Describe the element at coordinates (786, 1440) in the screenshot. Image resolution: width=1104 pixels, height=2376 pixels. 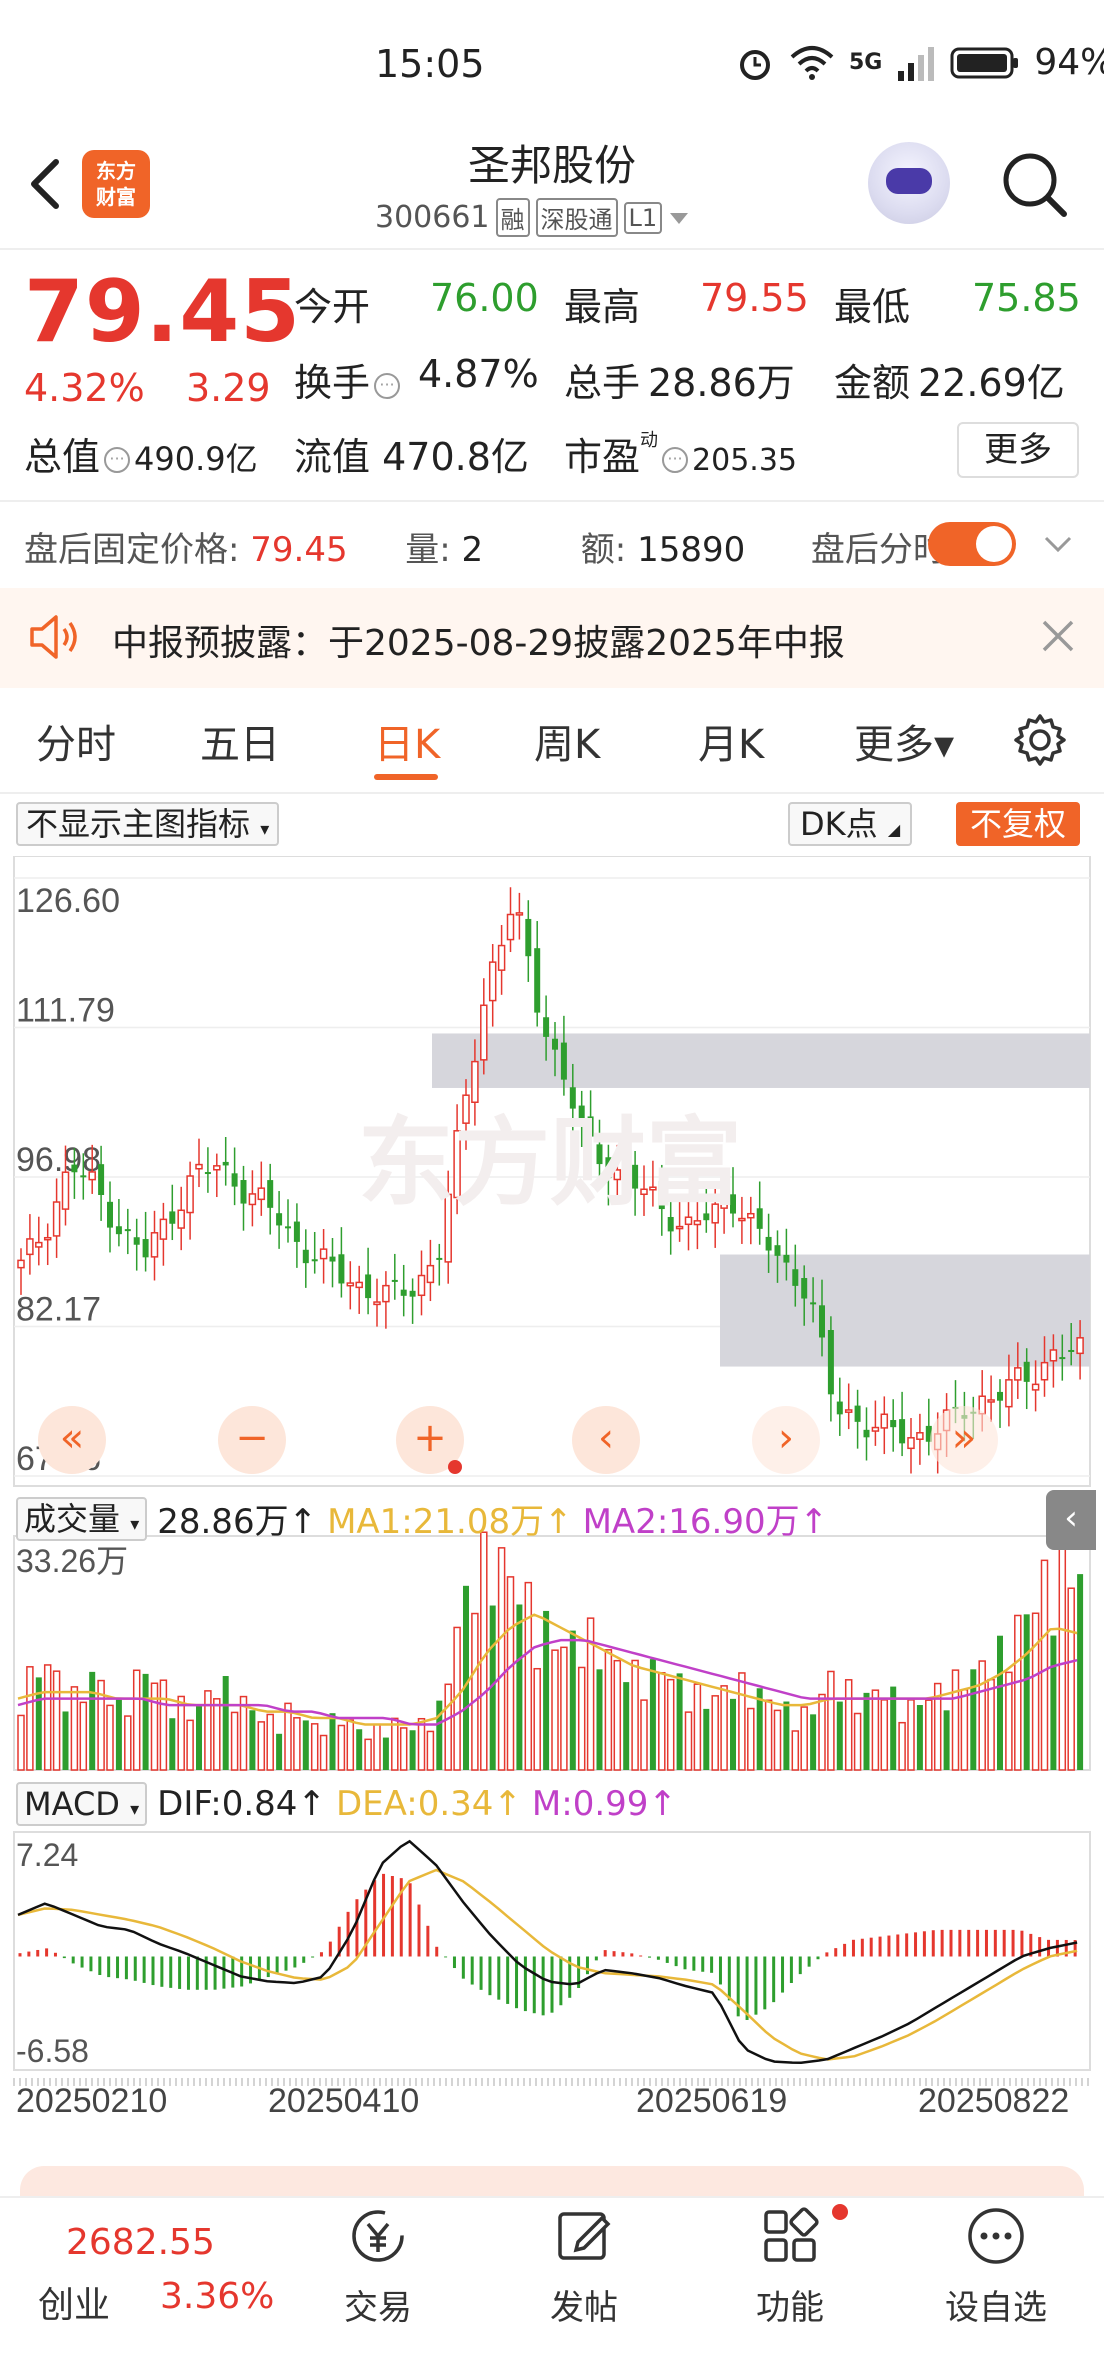
I see `scroll-right-button: ›` at that location.